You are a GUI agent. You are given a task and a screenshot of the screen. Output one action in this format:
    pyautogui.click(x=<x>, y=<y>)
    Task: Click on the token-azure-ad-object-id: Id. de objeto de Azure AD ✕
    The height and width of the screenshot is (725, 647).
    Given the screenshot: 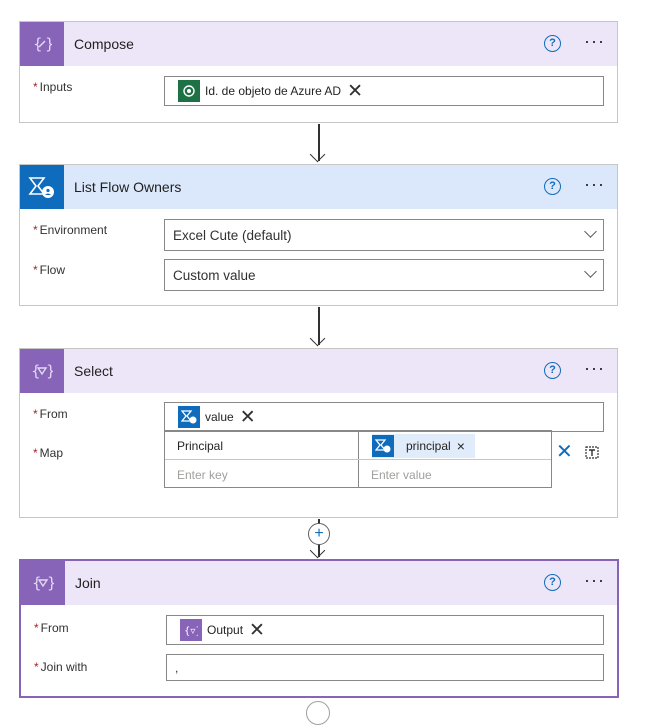 What is the action you would take?
    pyautogui.click(x=270, y=91)
    